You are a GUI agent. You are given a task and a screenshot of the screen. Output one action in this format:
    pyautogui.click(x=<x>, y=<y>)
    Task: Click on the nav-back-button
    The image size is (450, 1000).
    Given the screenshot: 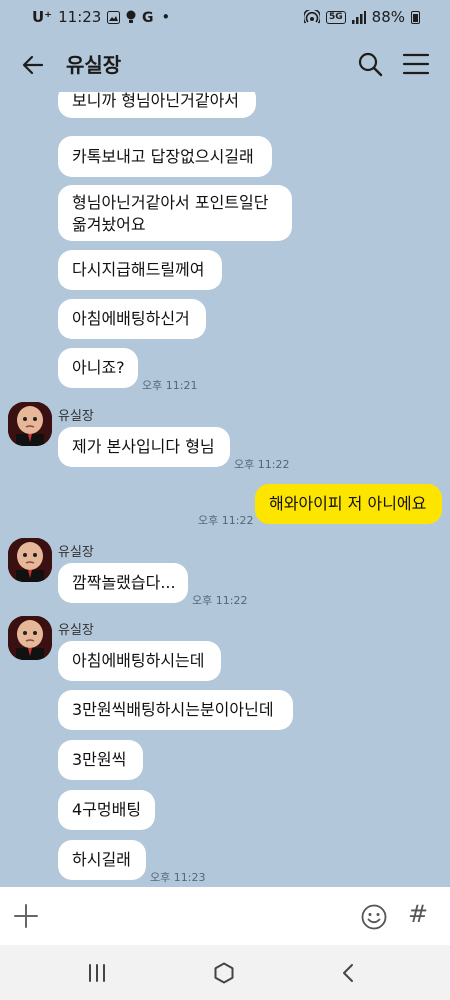 What is the action you would take?
    pyautogui.click(x=349, y=973)
    